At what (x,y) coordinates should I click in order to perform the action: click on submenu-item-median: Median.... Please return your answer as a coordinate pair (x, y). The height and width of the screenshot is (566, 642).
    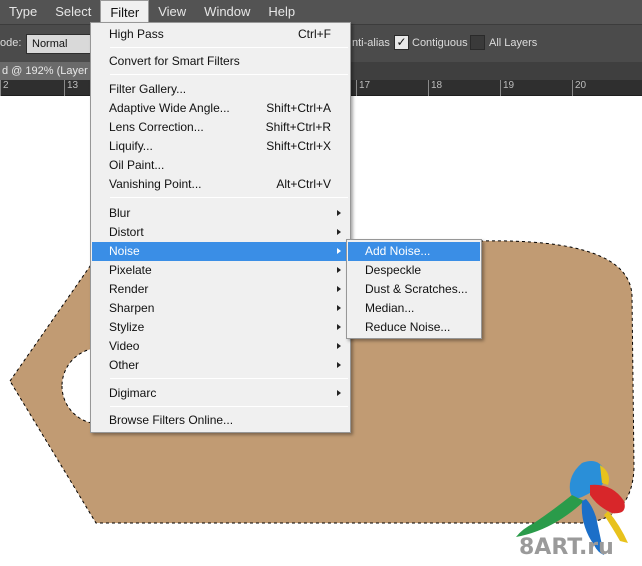
    Looking at the image, I should click on (414, 308).